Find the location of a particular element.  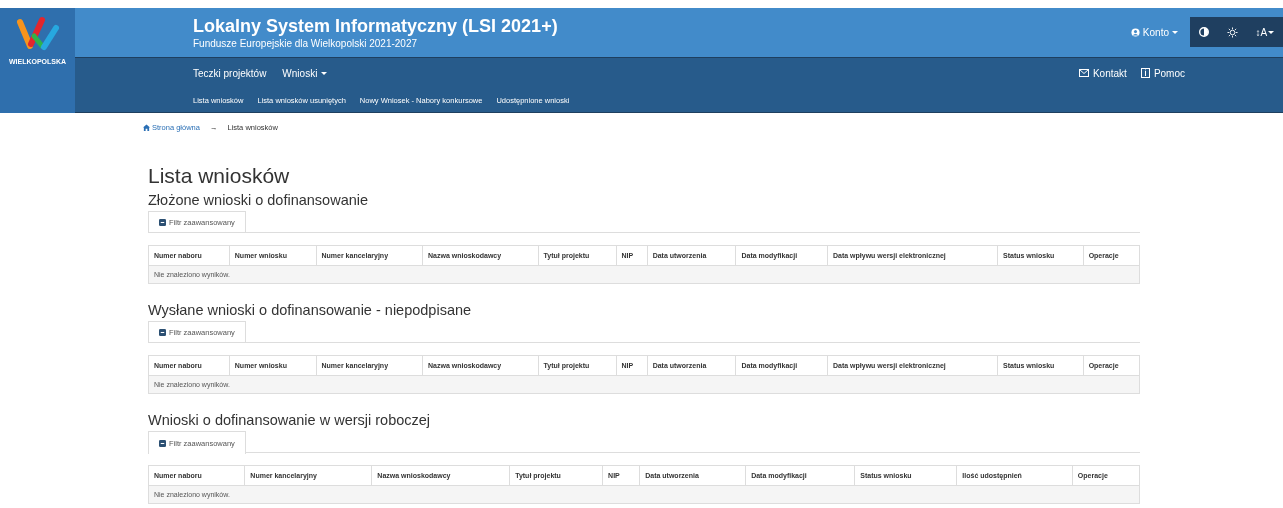

contrast-icon is located at coordinates (1203, 32).